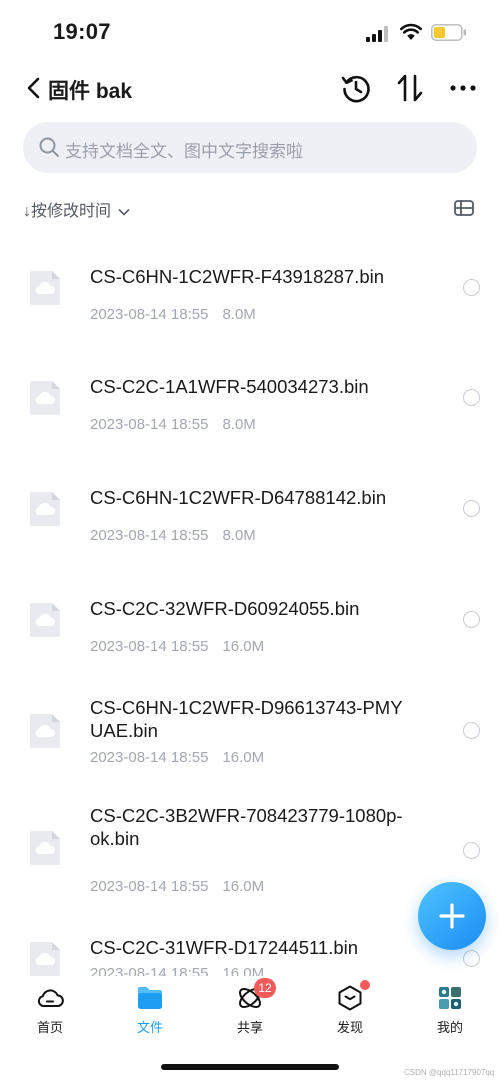  I want to click on add-button, so click(452, 916).